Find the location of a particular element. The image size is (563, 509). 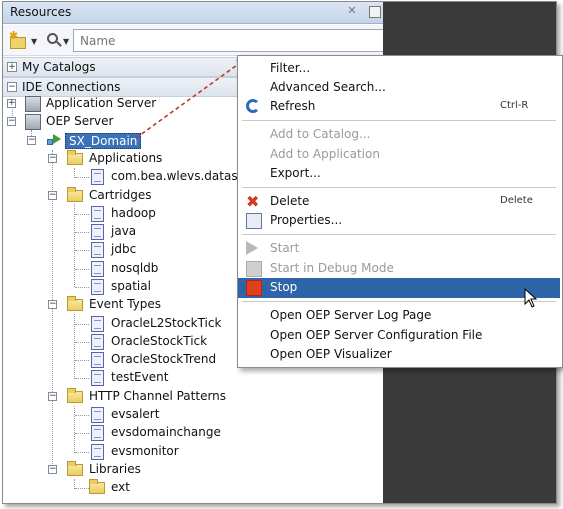

menu-item-start: Start is located at coordinates (399, 249).